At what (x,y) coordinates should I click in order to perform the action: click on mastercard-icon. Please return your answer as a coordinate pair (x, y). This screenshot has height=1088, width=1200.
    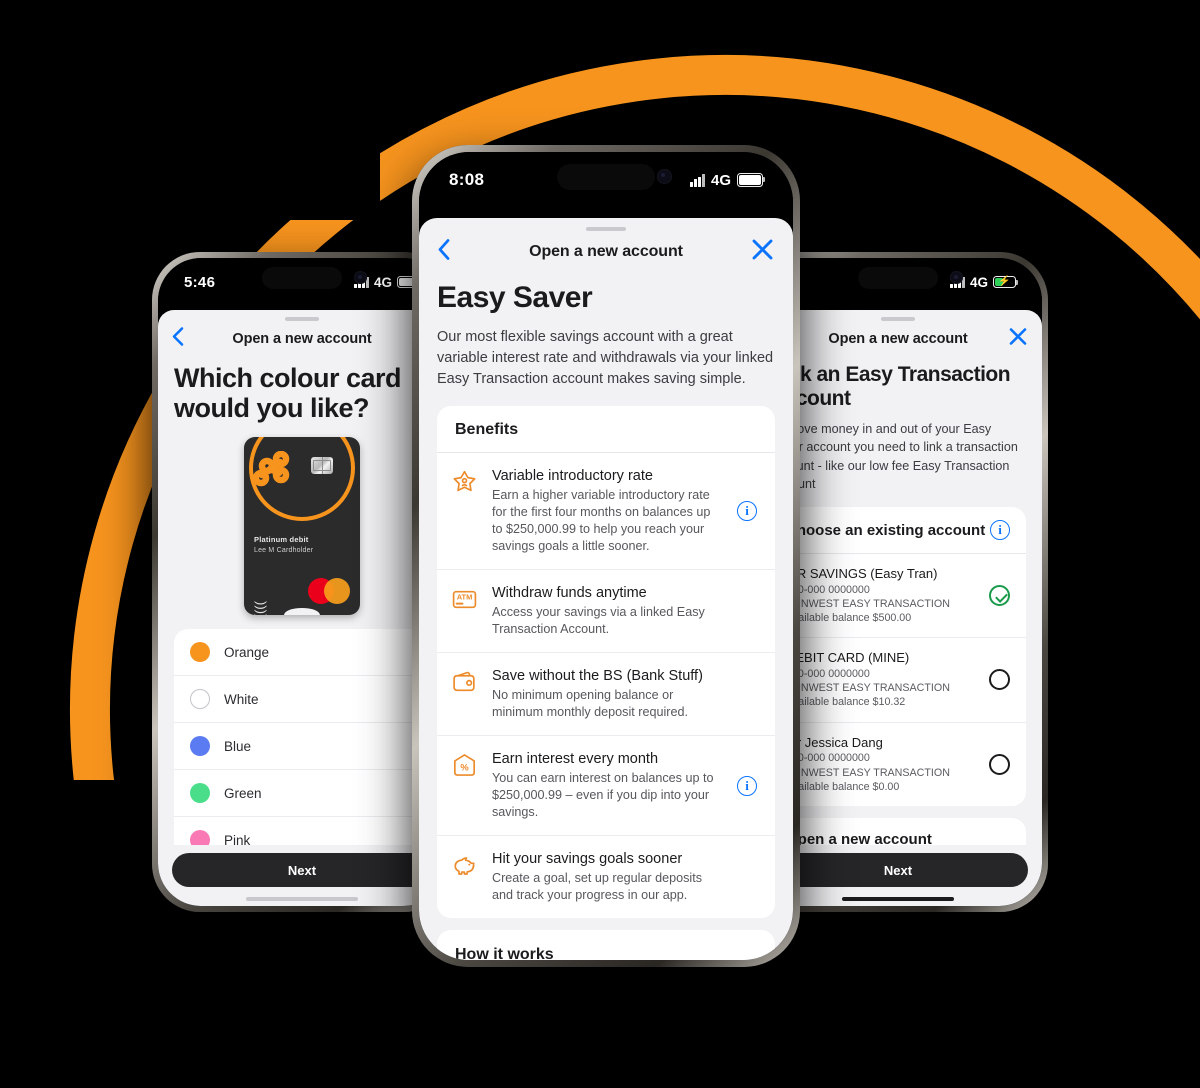
    Looking at the image, I should click on (329, 591).